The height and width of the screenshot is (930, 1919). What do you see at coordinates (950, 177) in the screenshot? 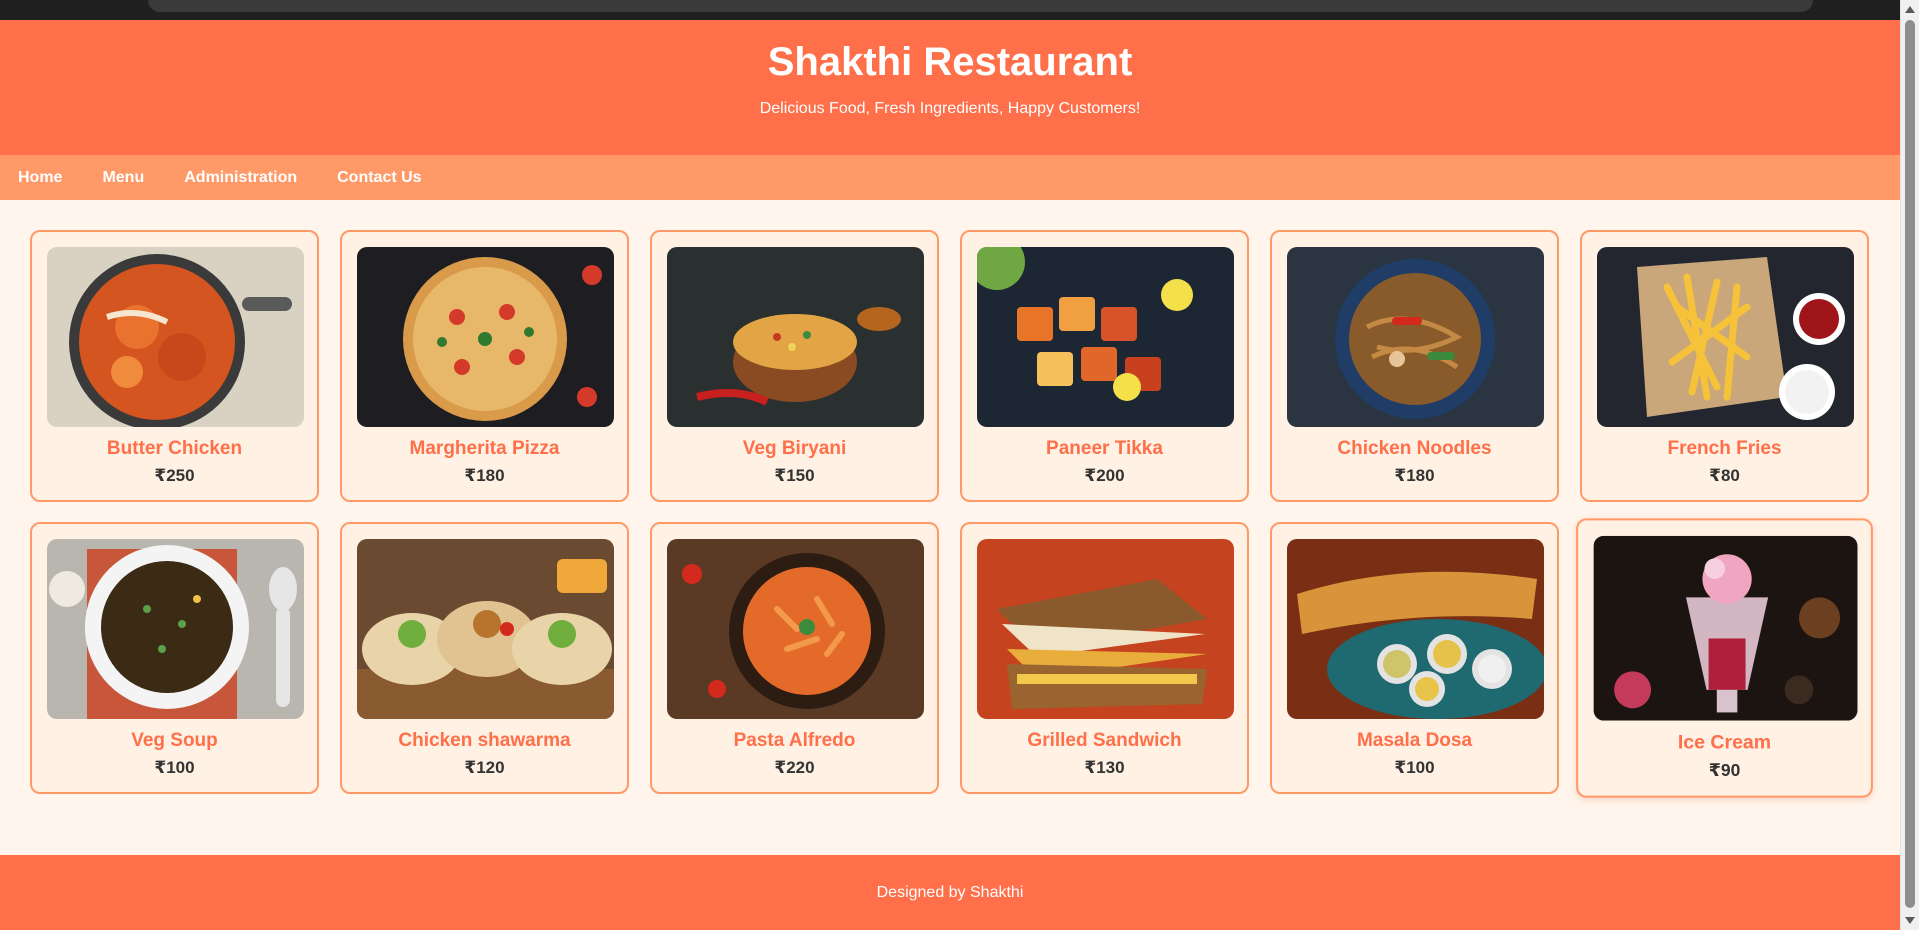
I see `main-nav: Home Menu Administration Contact Us` at bounding box center [950, 177].